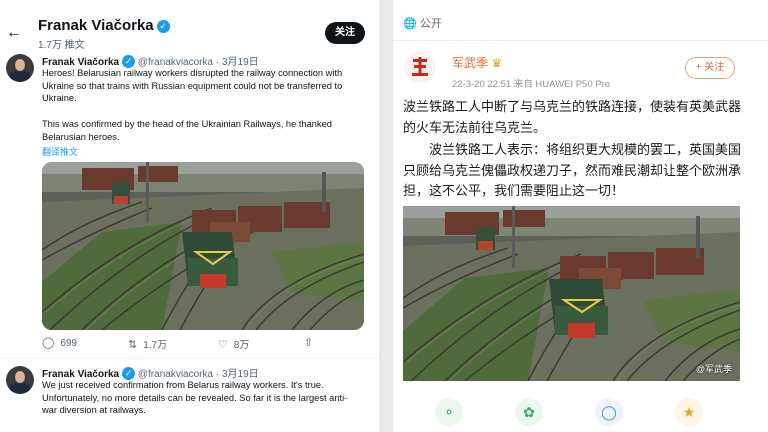 Image resolution: width=768 pixels, height=432 pixels. What do you see at coordinates (59, 342) in the screenshot?
I see `reply-button: ◯ 699` at bounding box center [59, 342].